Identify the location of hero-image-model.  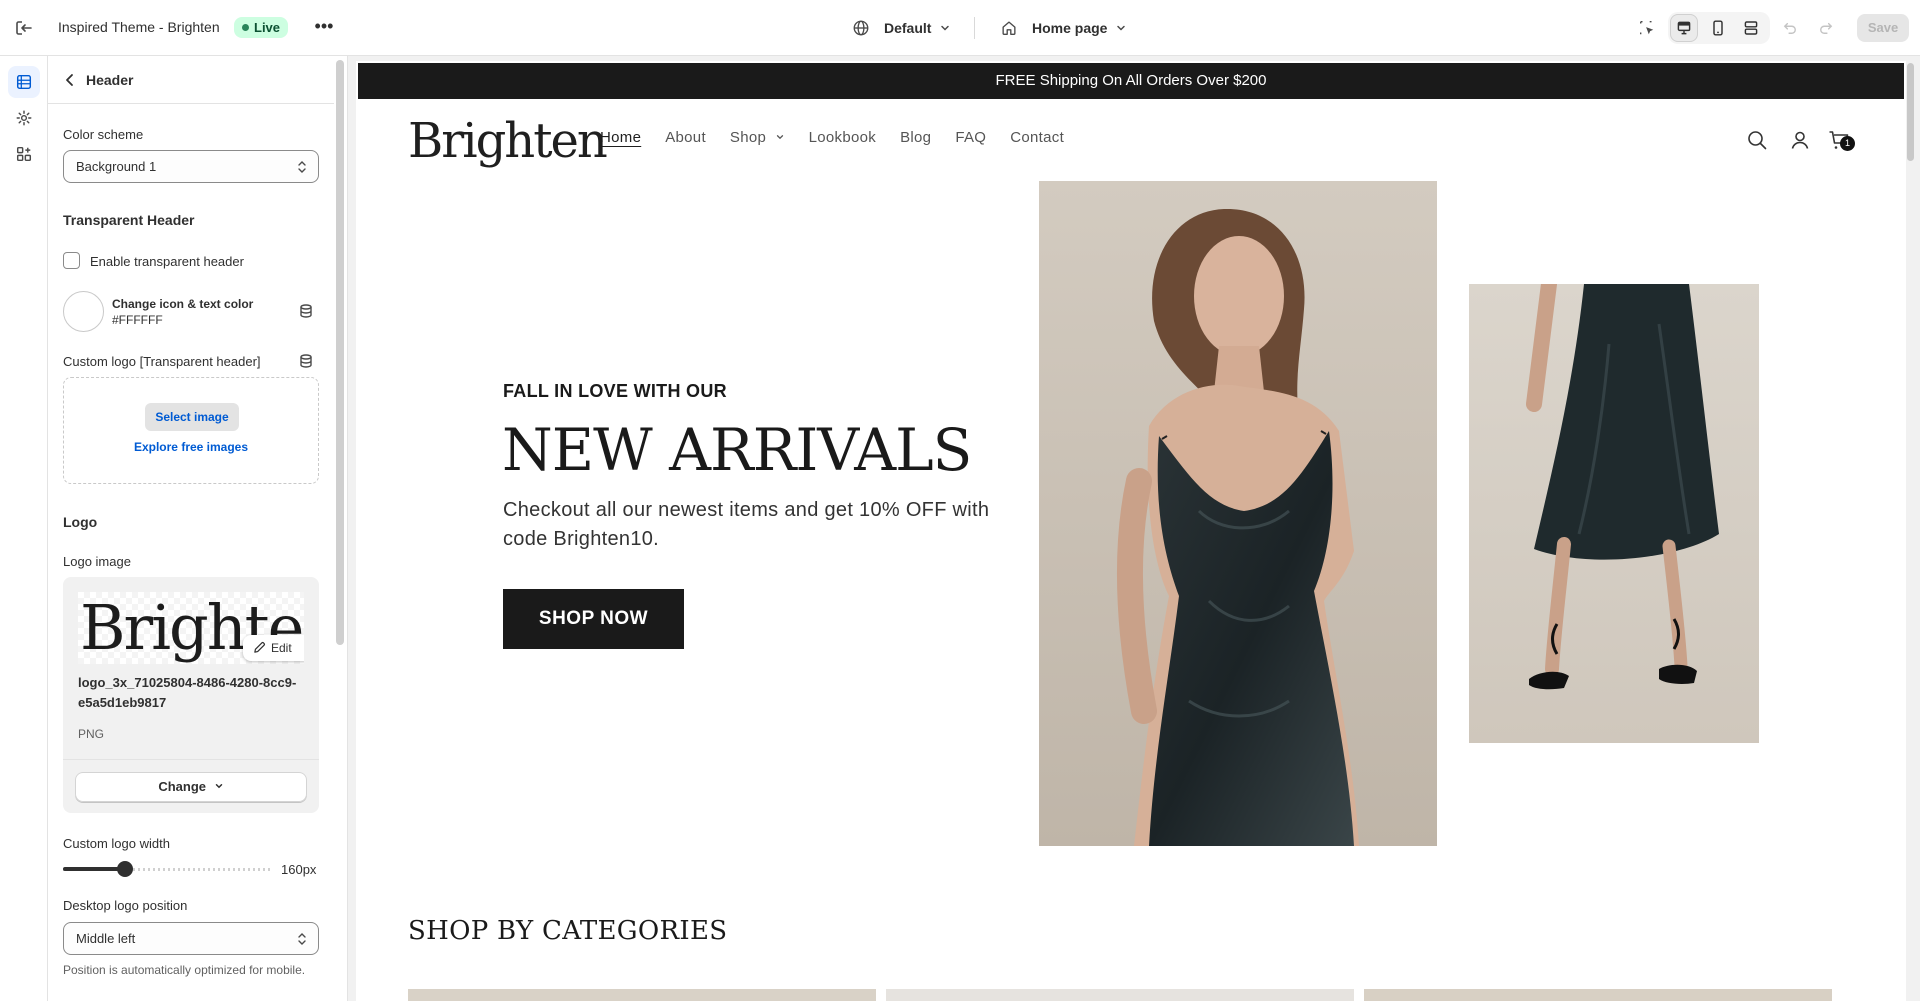
(1238, 513).